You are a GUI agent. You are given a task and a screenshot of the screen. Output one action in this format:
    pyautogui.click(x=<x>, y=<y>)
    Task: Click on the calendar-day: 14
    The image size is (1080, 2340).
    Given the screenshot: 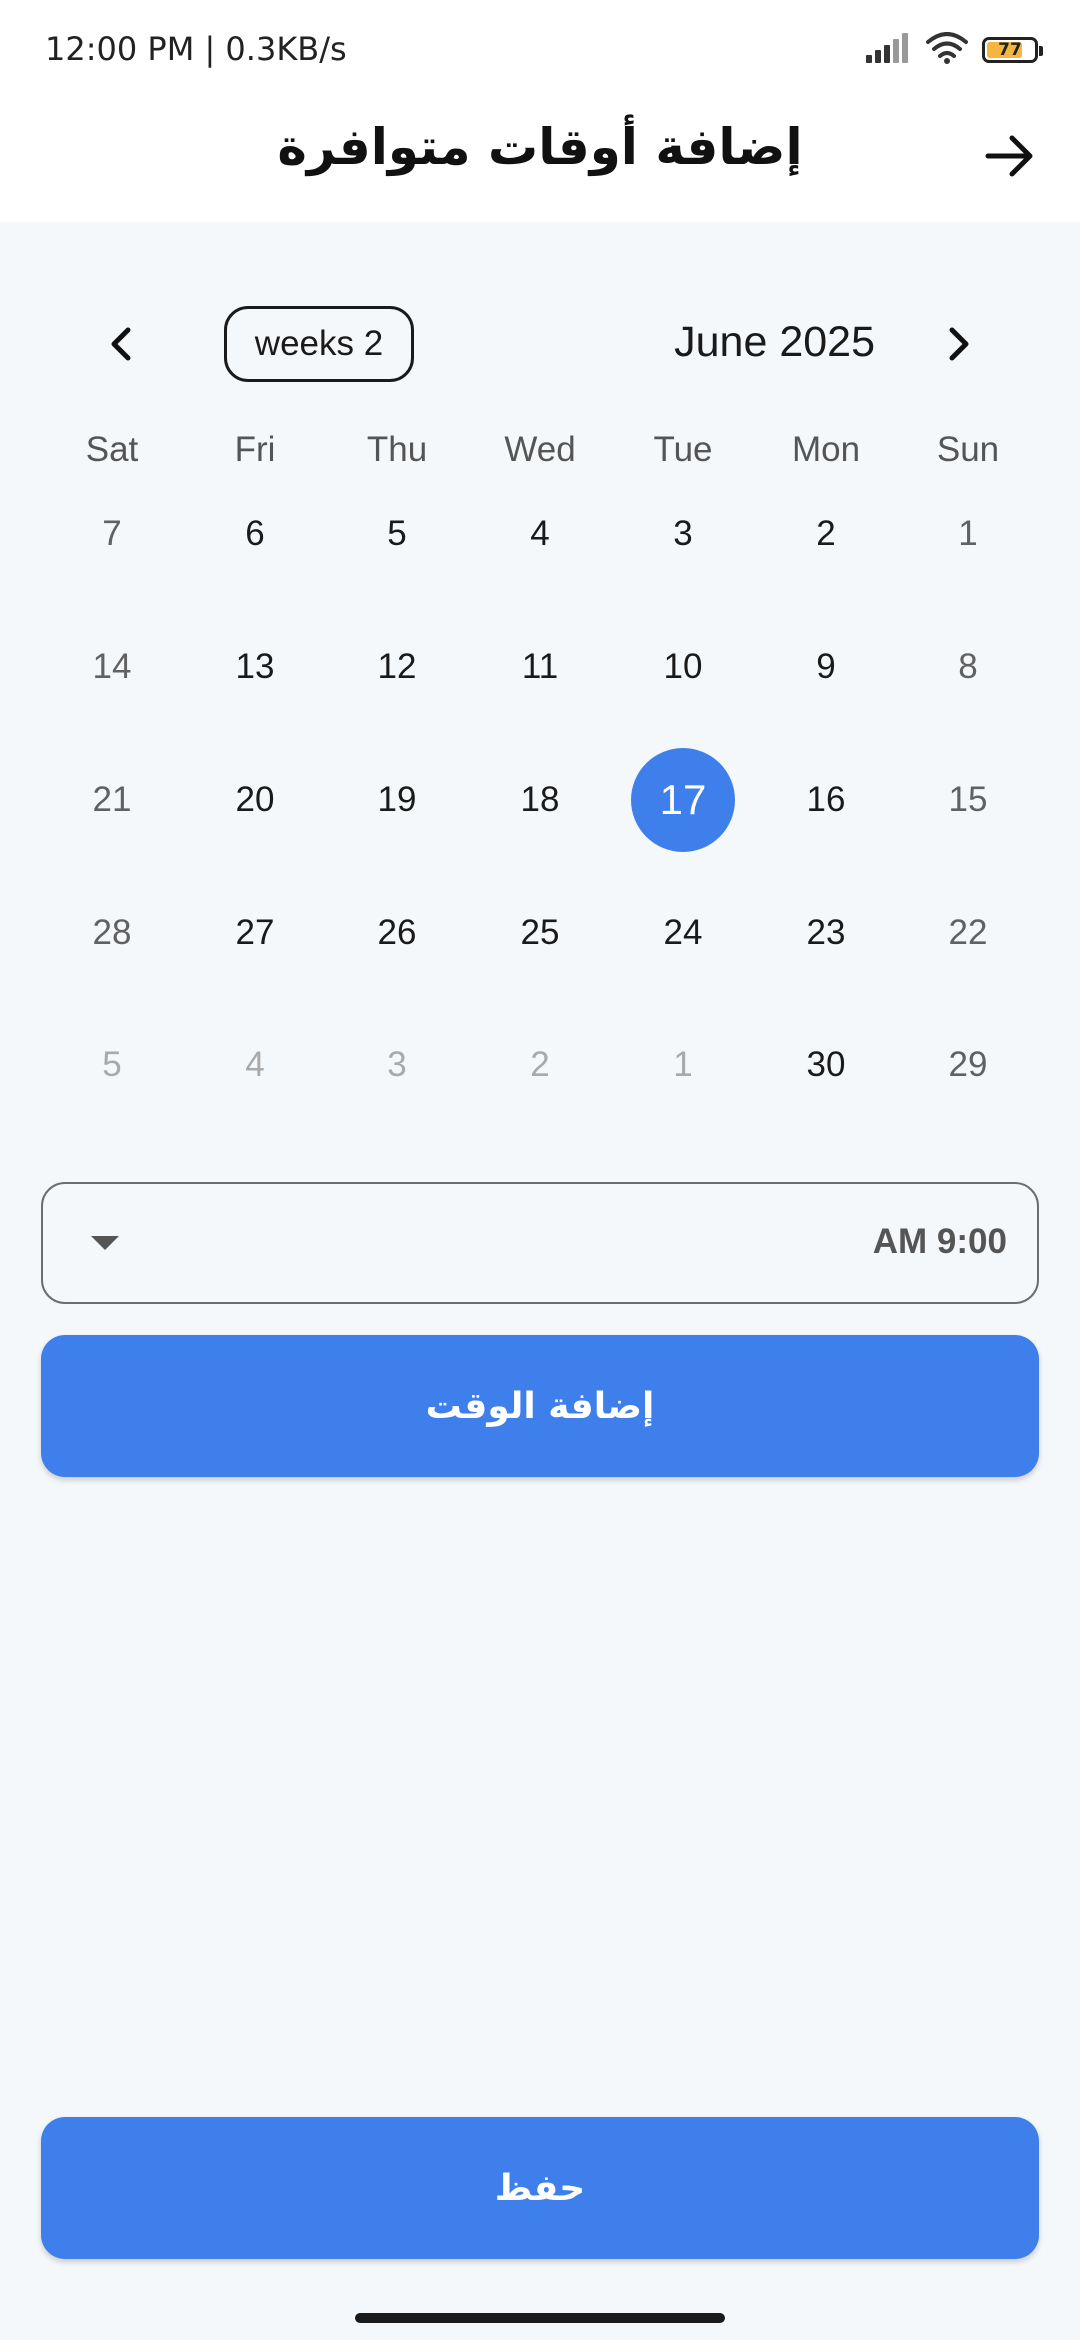 What is the action you would take?
    pyautogui.click(x=112, y=667)
    